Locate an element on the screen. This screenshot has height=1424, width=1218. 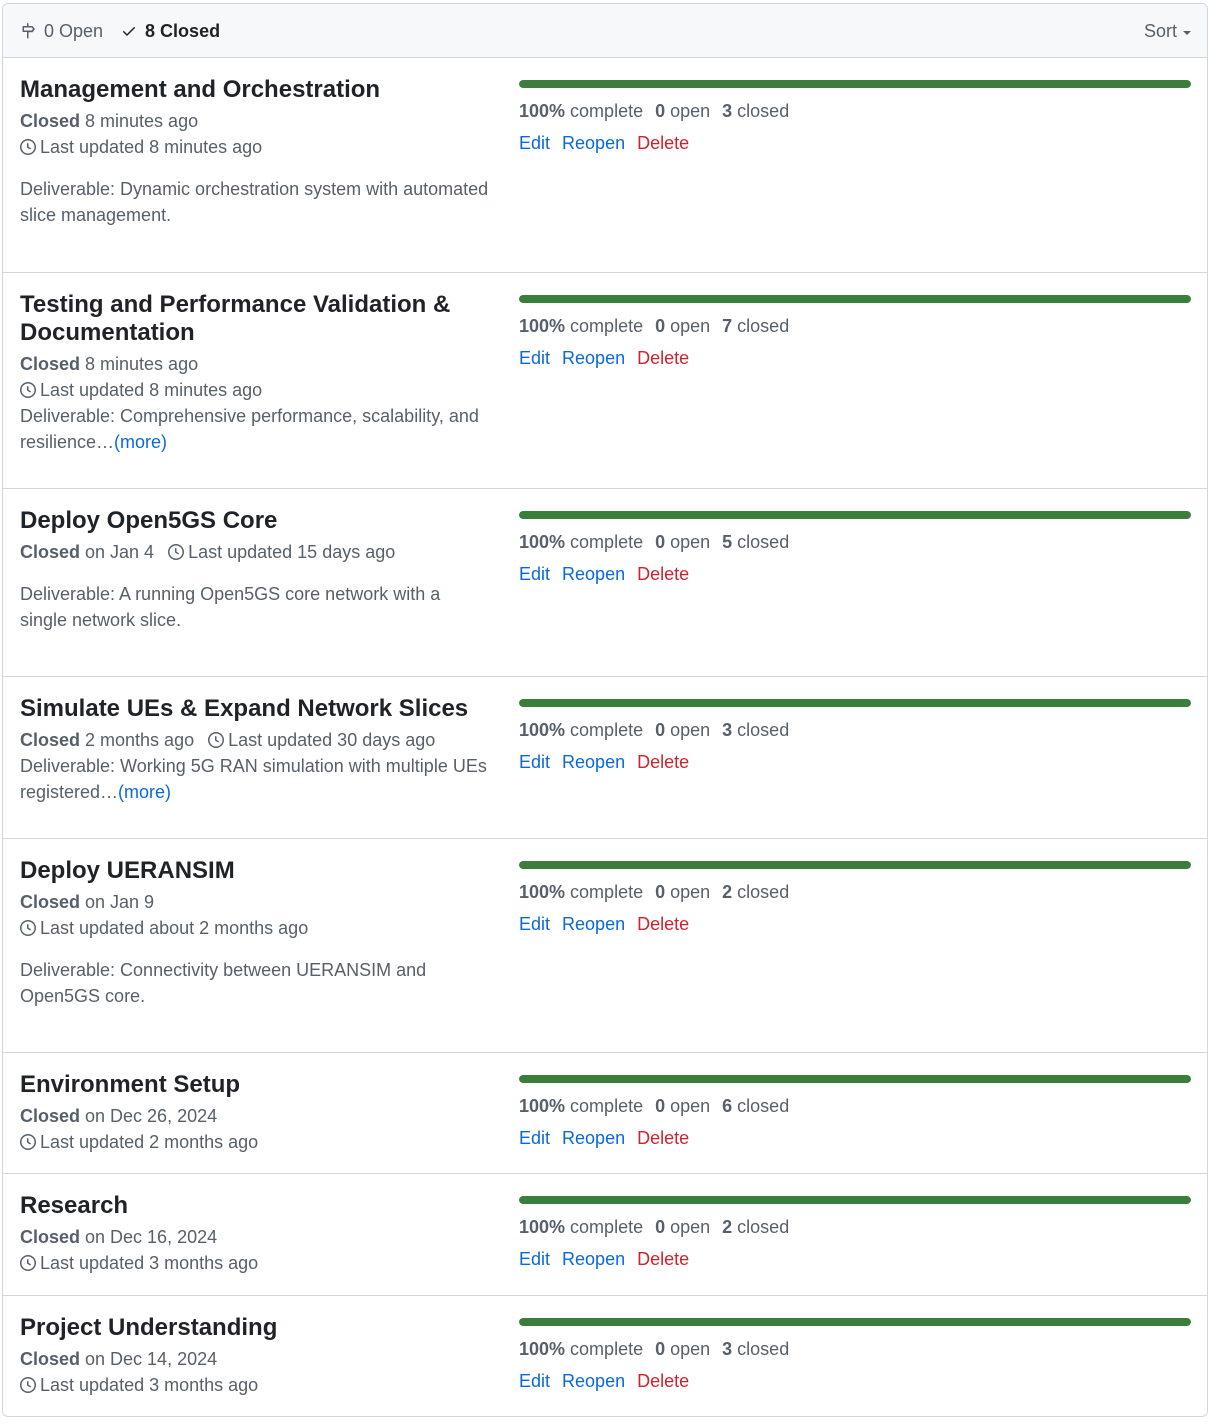
last-updated: Last updated 8 minutes ago is located at coordinates (255, 390).